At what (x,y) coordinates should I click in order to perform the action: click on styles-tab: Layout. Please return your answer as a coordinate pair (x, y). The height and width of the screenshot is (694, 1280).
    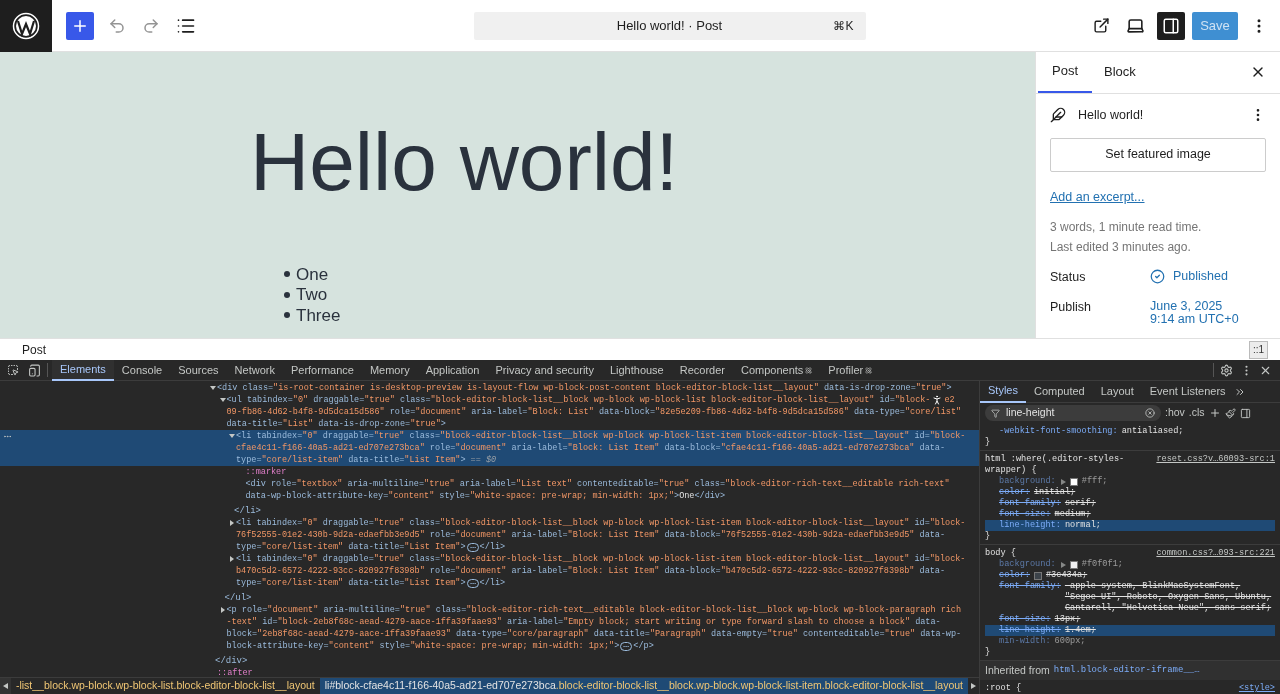
    Looking at the image, I should click on (1117, 392).